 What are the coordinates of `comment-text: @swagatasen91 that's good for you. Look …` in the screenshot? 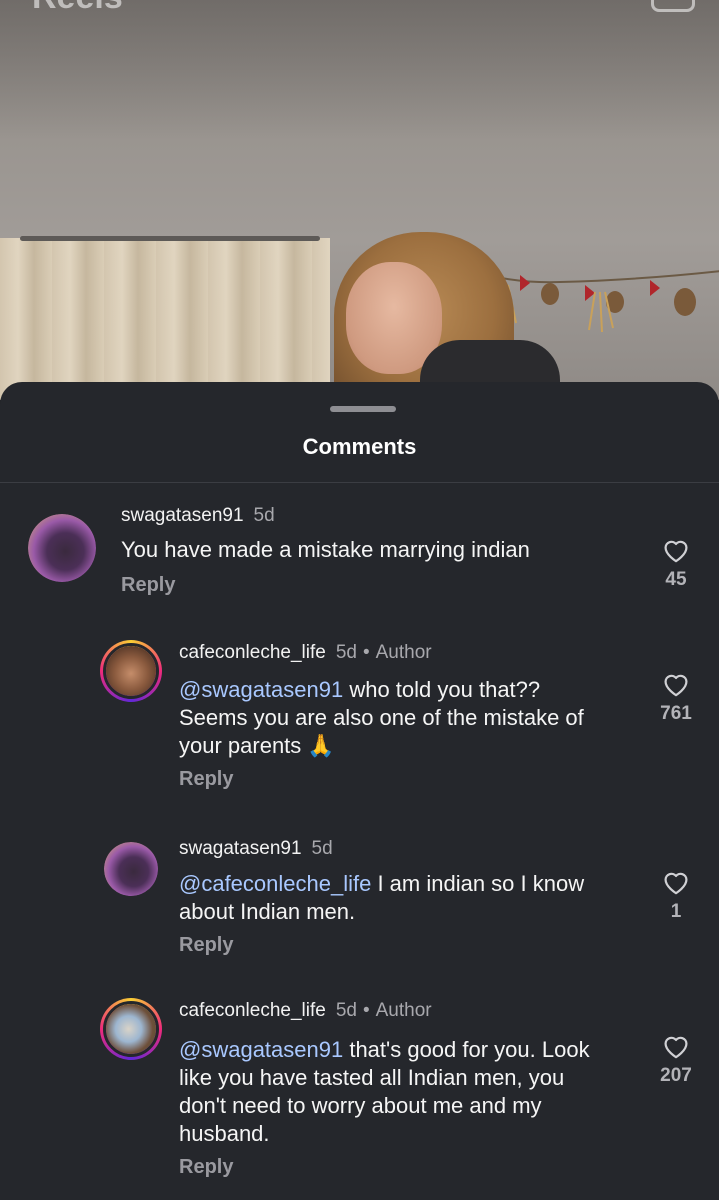 It's located at (409, 1092).